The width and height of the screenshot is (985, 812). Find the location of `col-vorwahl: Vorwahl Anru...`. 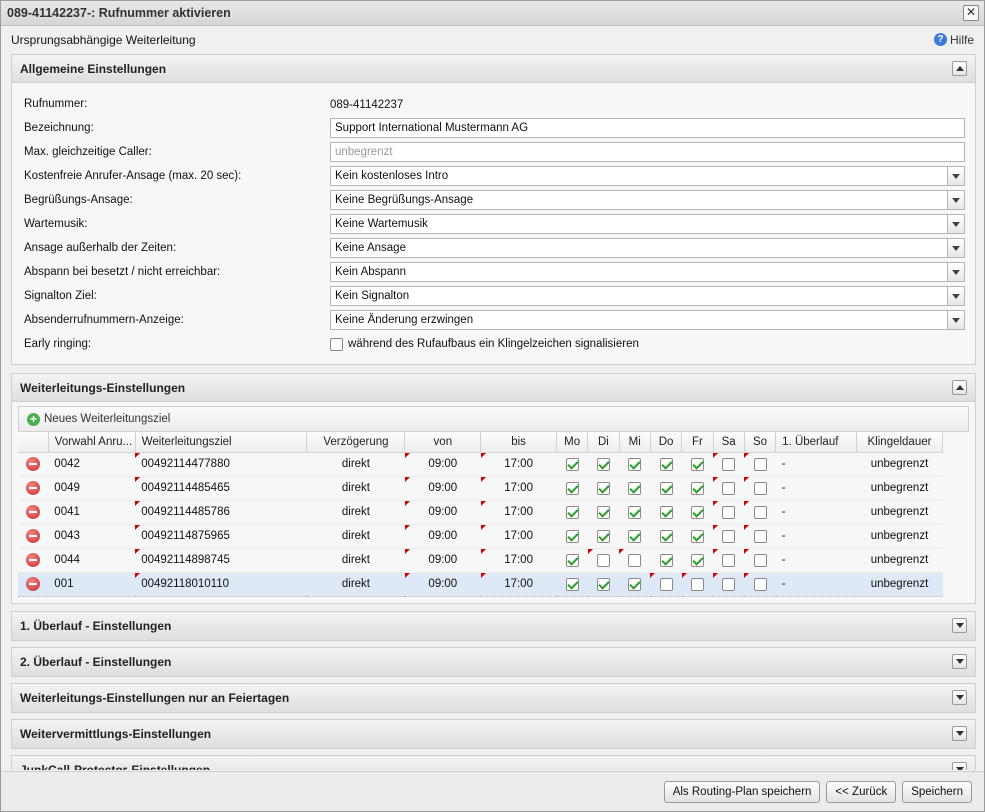

col-vorwahl: Vorwahl Anru... is located at coordinates (92, 442).